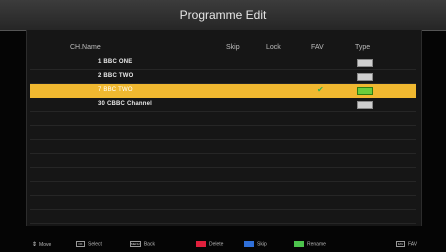  What do you see at coordinates (85, 47) in the screenshot?
I see `column-header-name: CH.Name` at bounding box center [85, 47].